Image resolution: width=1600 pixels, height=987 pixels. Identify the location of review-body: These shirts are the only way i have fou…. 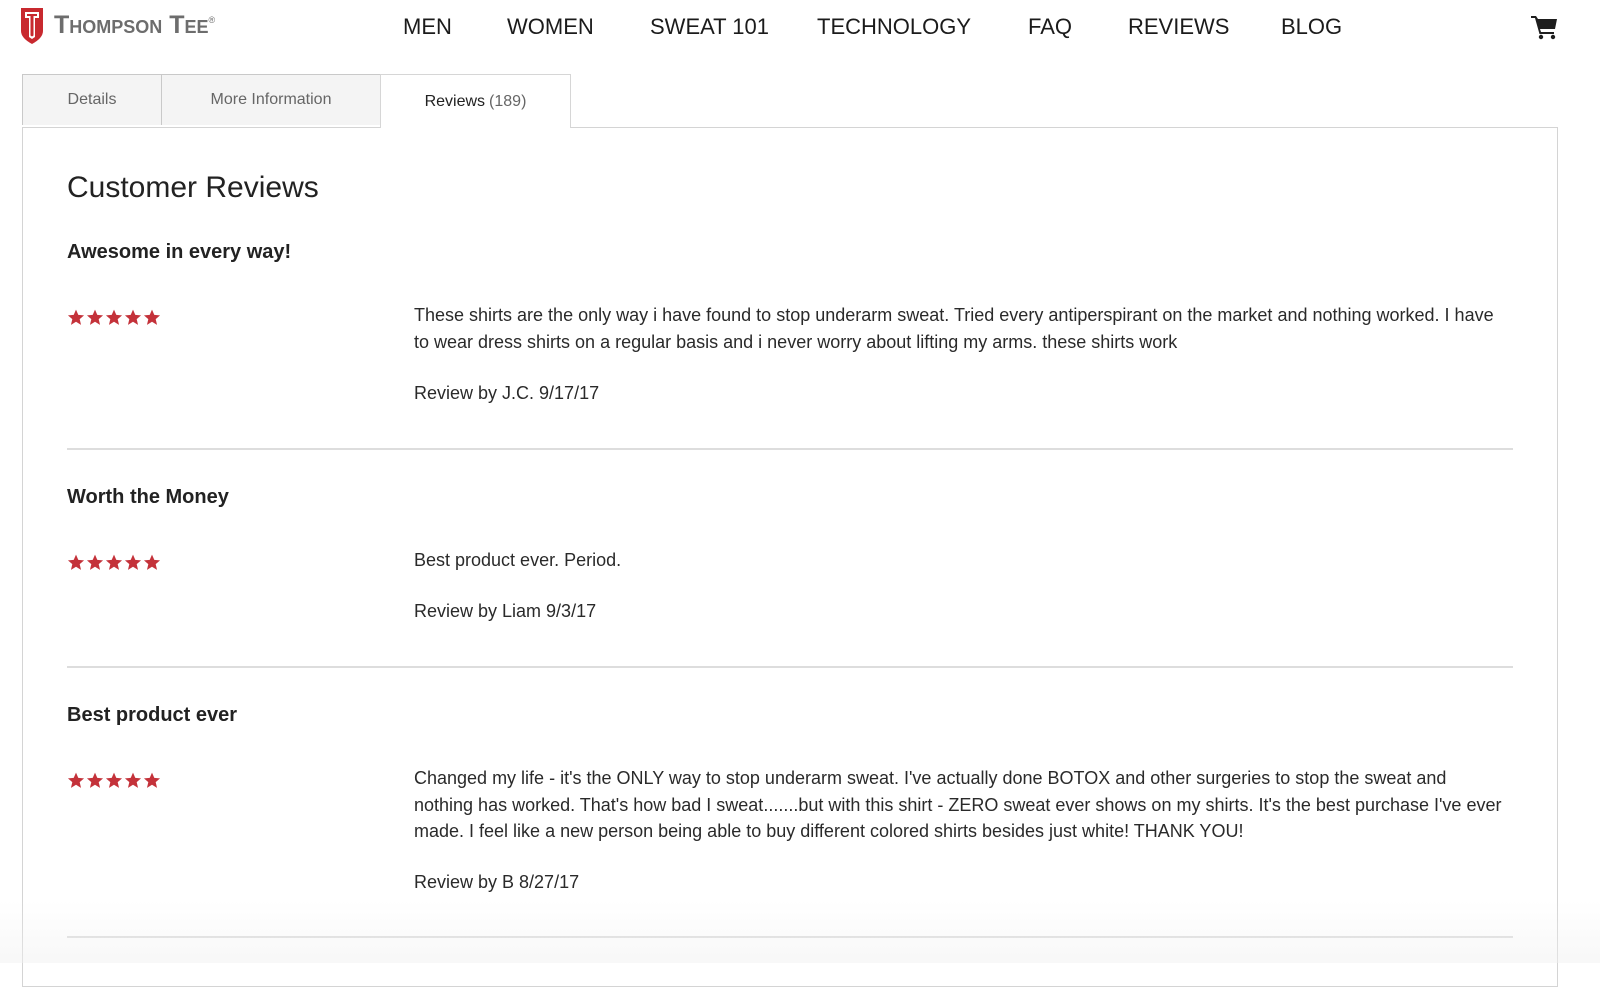
(954, 328).